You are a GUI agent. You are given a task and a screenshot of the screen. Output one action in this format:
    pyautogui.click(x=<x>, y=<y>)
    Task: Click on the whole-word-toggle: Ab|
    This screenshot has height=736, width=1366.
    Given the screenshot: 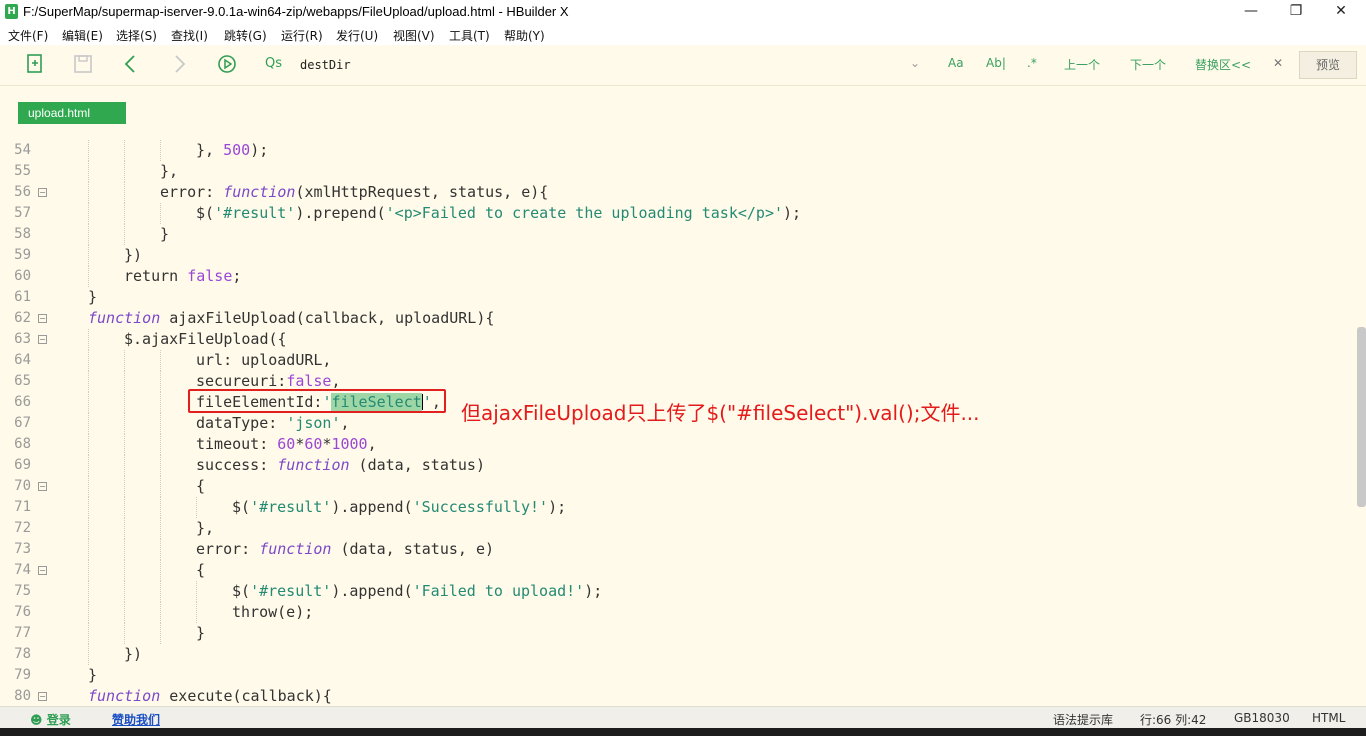 What is the action you would take?
    pyautogui.click(x=996, y=63)
    